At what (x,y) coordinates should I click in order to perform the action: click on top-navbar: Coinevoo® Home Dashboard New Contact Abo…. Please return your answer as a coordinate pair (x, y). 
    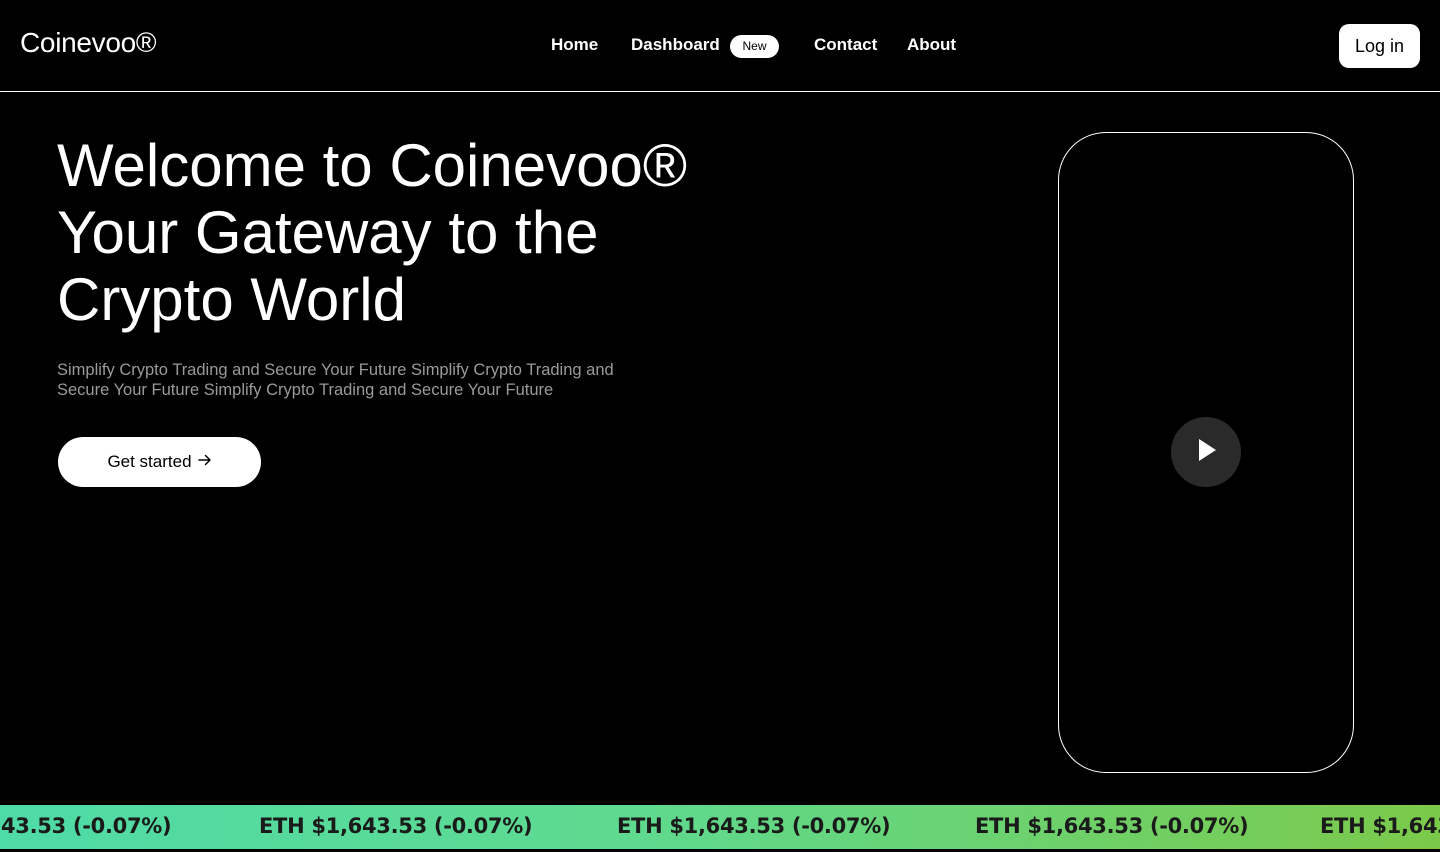
    Looking at the image, I should click on (720, 46).